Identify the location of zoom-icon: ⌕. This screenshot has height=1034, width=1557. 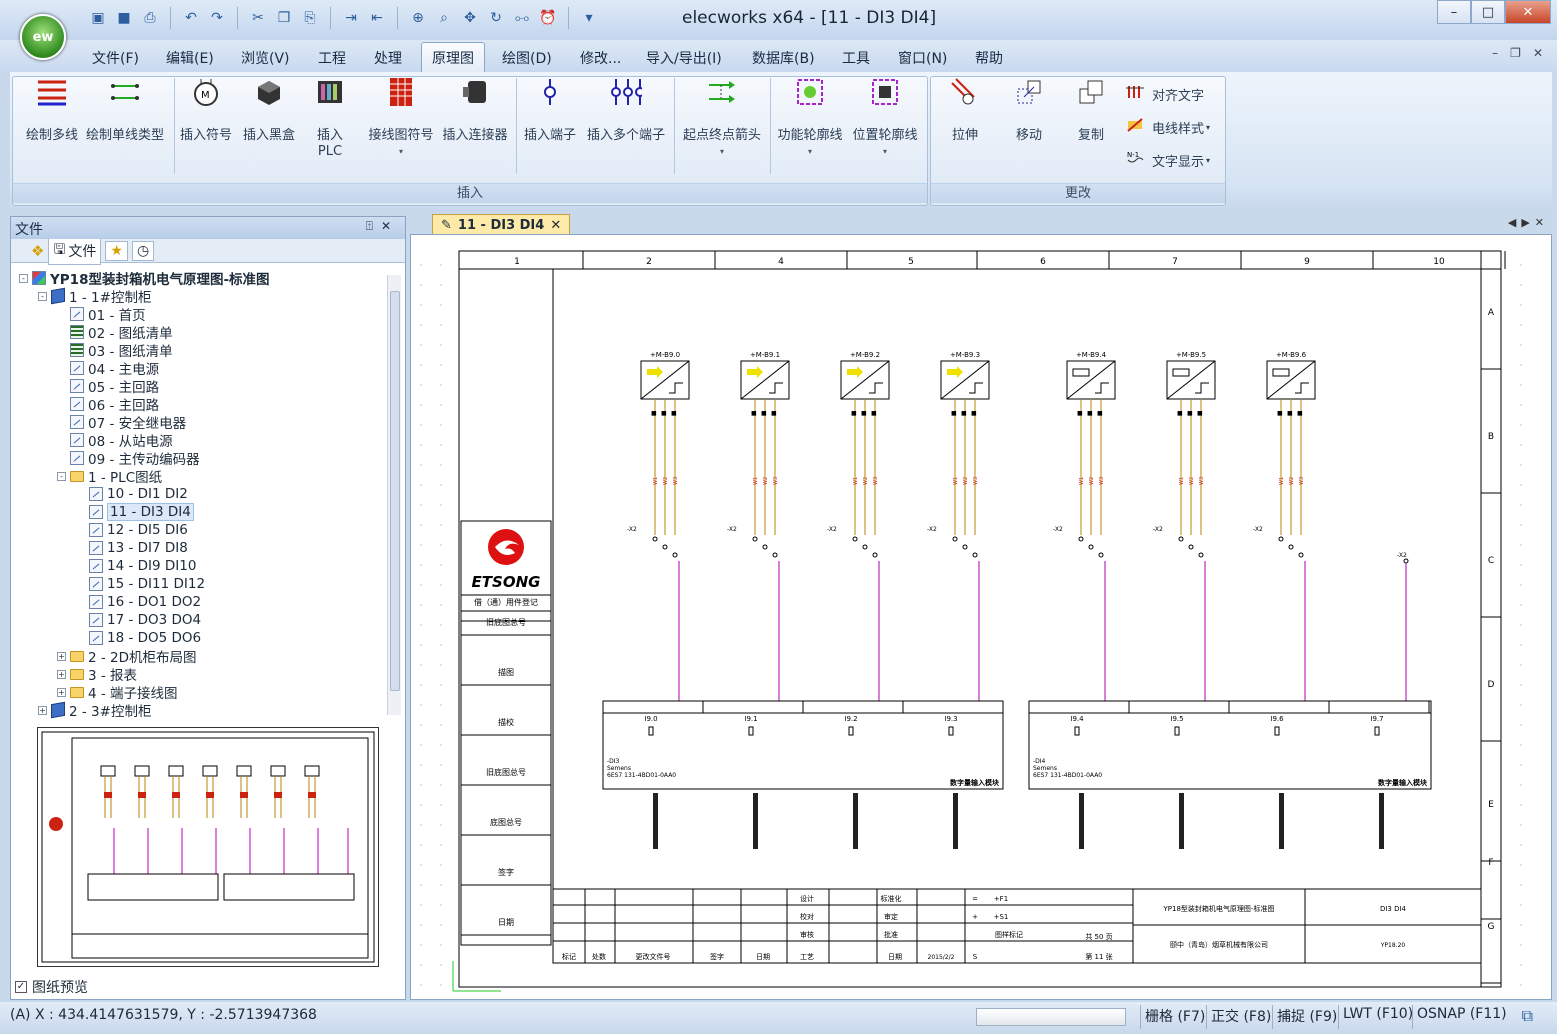
(444, 18).